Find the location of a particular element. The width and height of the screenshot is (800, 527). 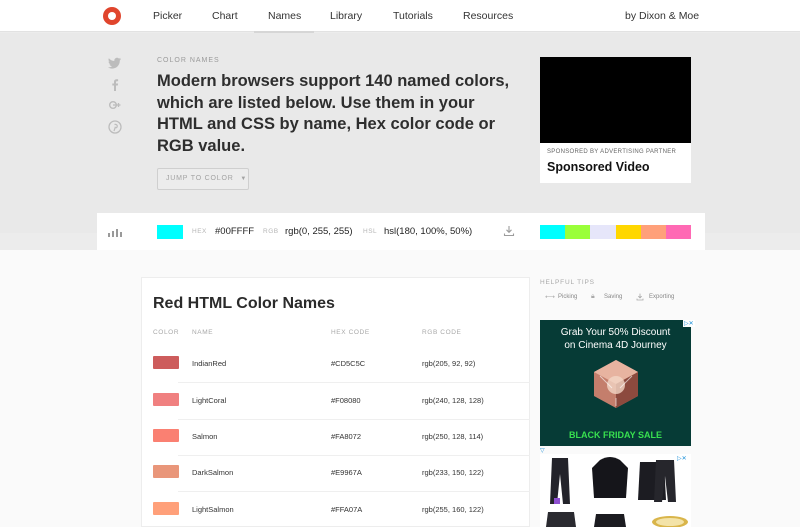

twitter-icon is located at coordinates (115, 63).